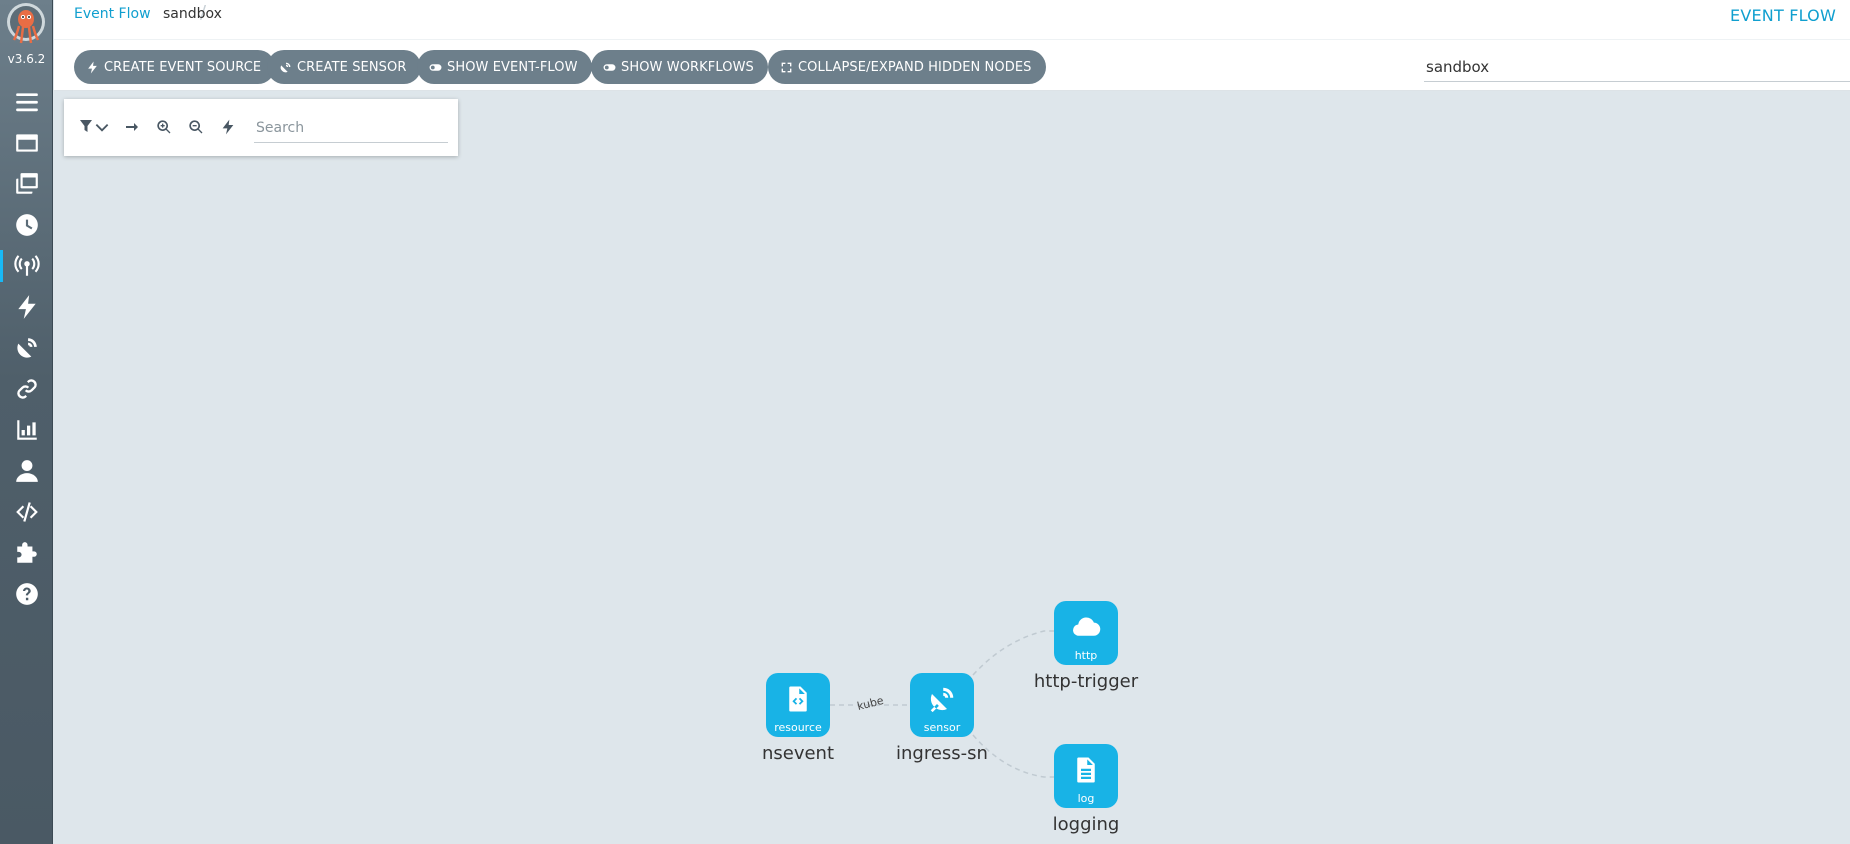 This screenshot has width=1850, height=844. What do you see at coordinates (1086, 798) in the screenshot?
I see `node-type-label: log` at bounding box center [1086, 798].